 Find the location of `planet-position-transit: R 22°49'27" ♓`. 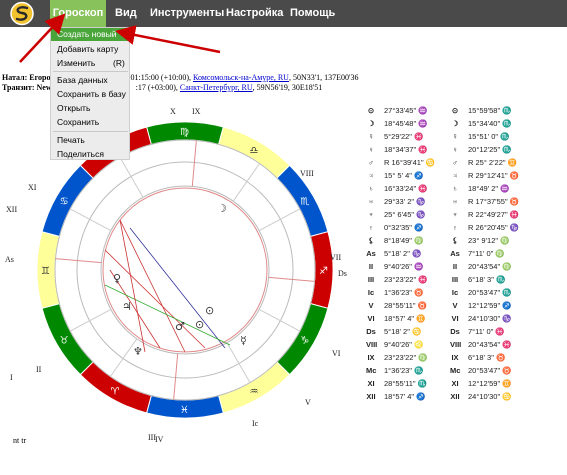

planet-position-transit: R 22°49'27" ♓ is located at coordinates (494, 214).